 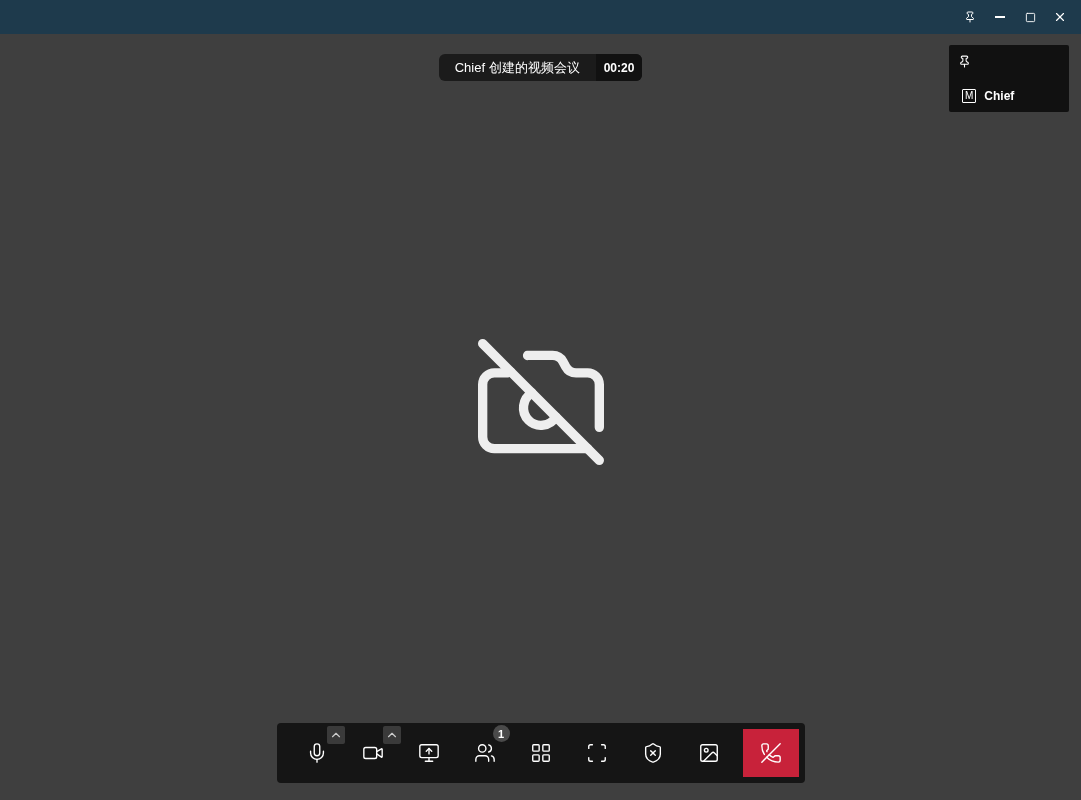 What do you see at coordinates (708, 753) in the screenshot?
I see `image-icon` at bounding box center [708, 753].